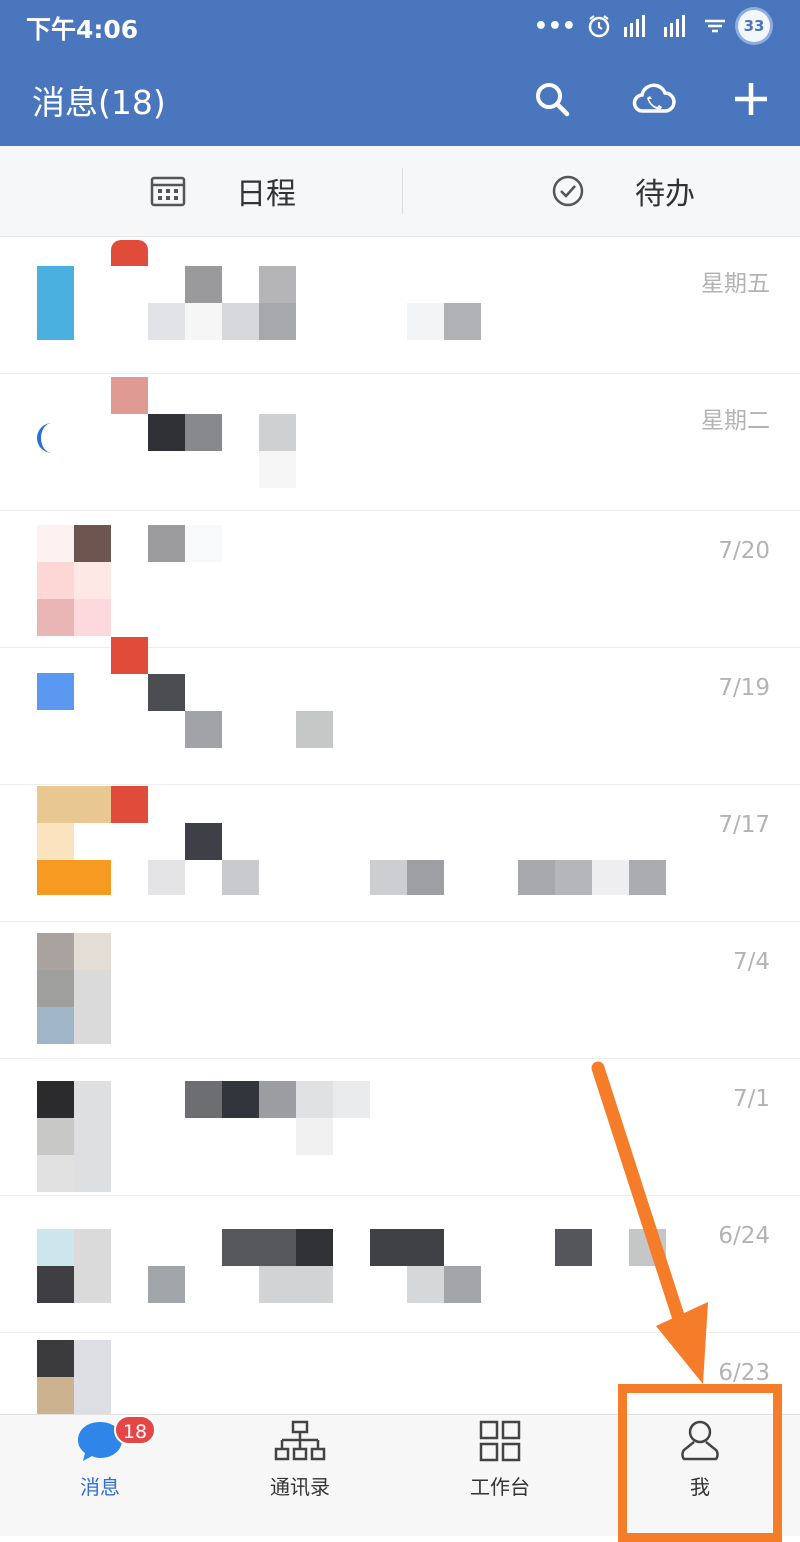 The height and width of the screenshot is (1542, 800). Describe the element at coordinates (223, 191) in the screenshot. I see `schedule-button: 日程` at that location.